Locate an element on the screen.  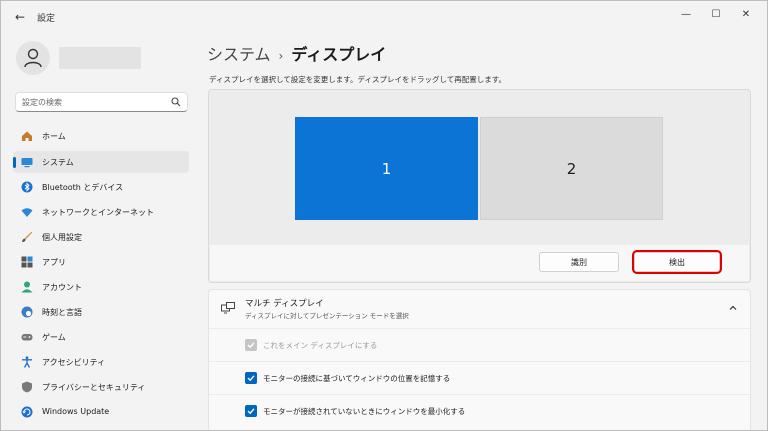
username-placeholder is located at coordinates (100, 58).